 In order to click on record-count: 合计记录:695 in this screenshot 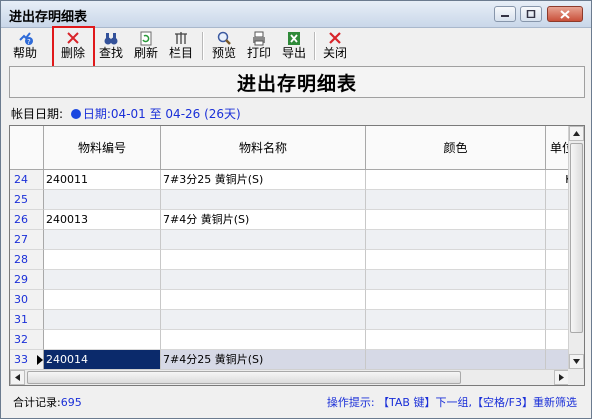, I will do `click(47, 402)`.